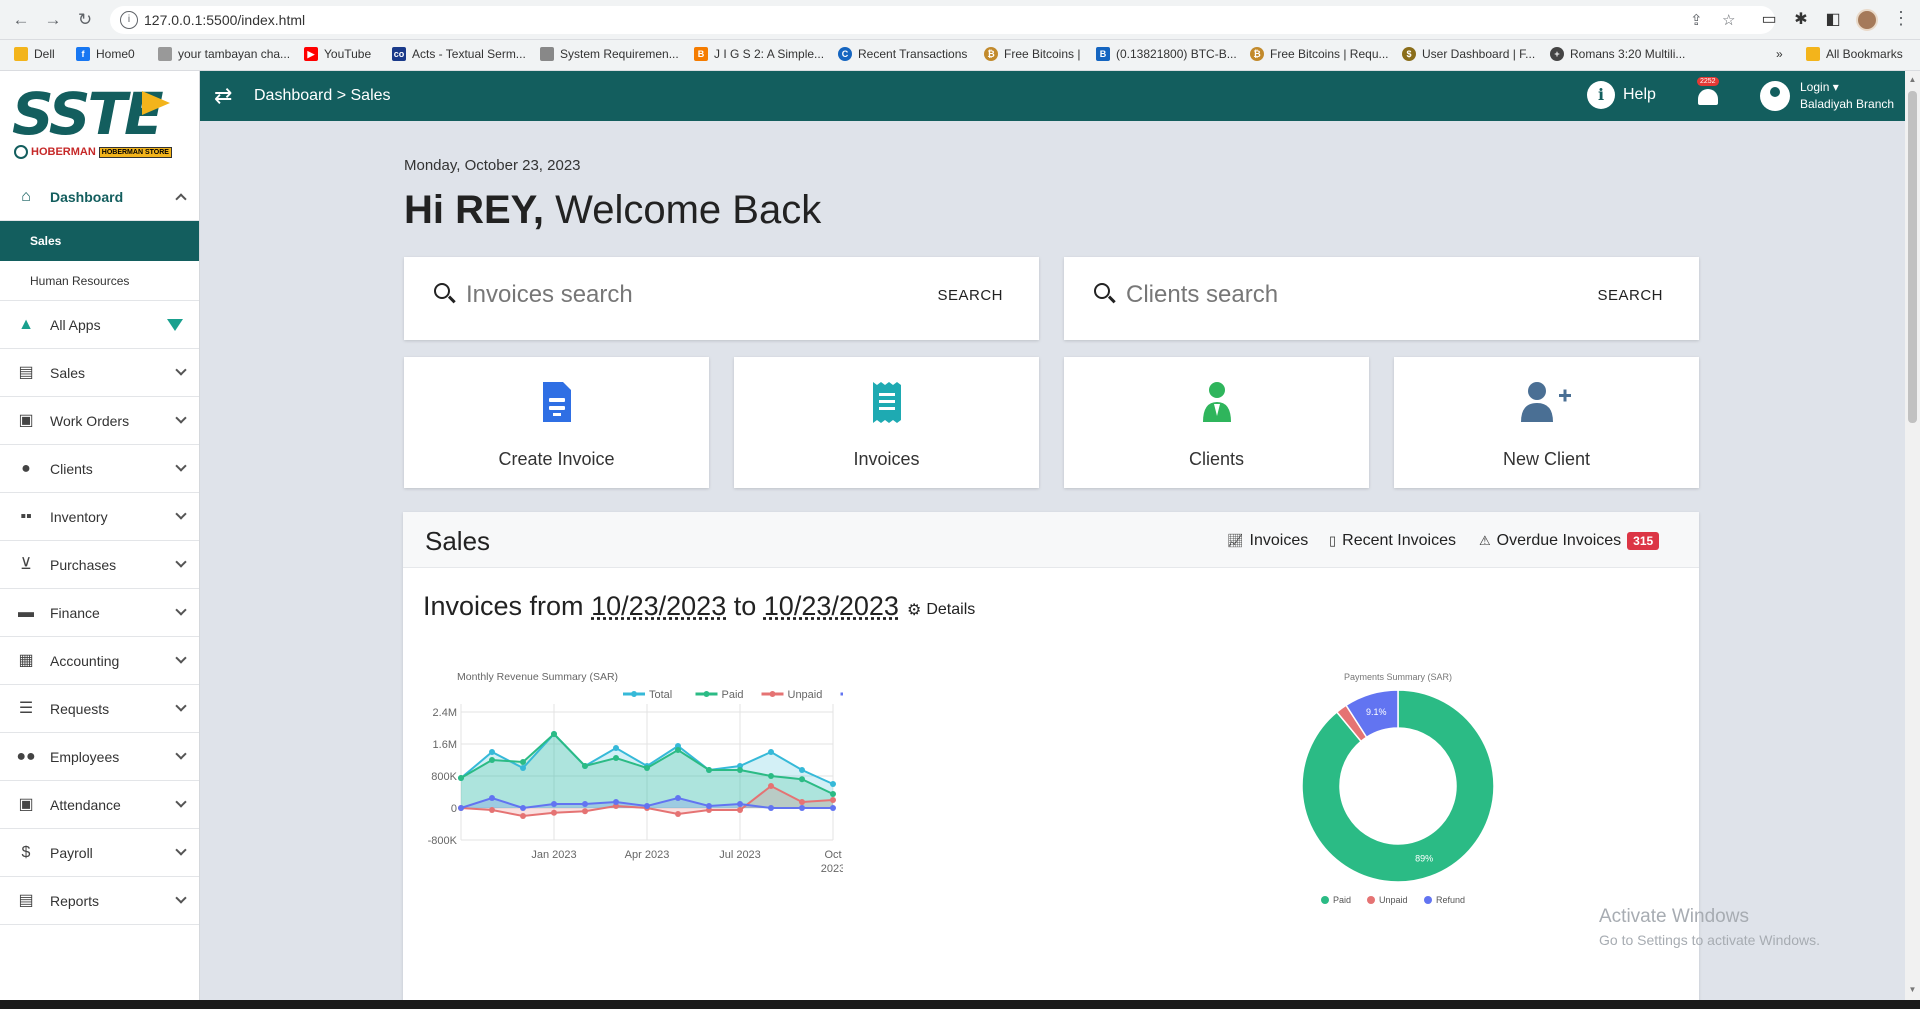  I want to click on forward-icon: →, so click(53, 20).